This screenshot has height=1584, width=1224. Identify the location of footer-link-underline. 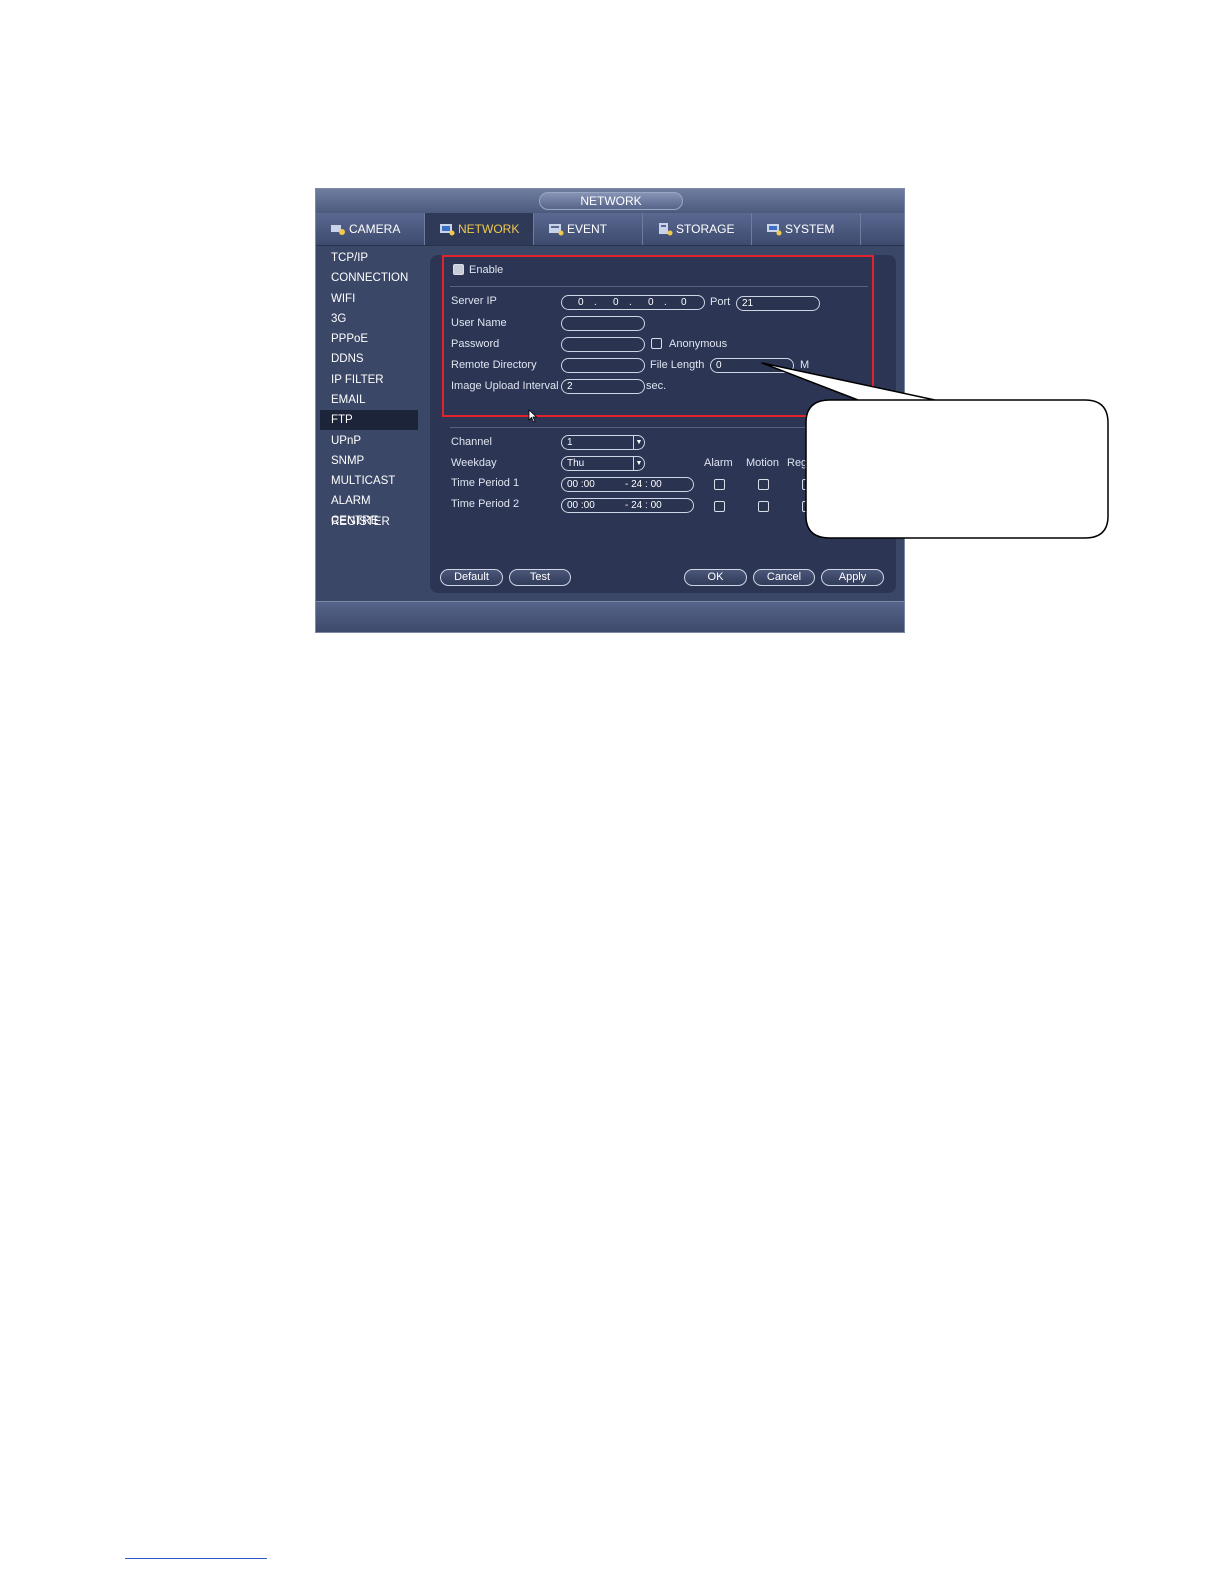
(196, 1558).